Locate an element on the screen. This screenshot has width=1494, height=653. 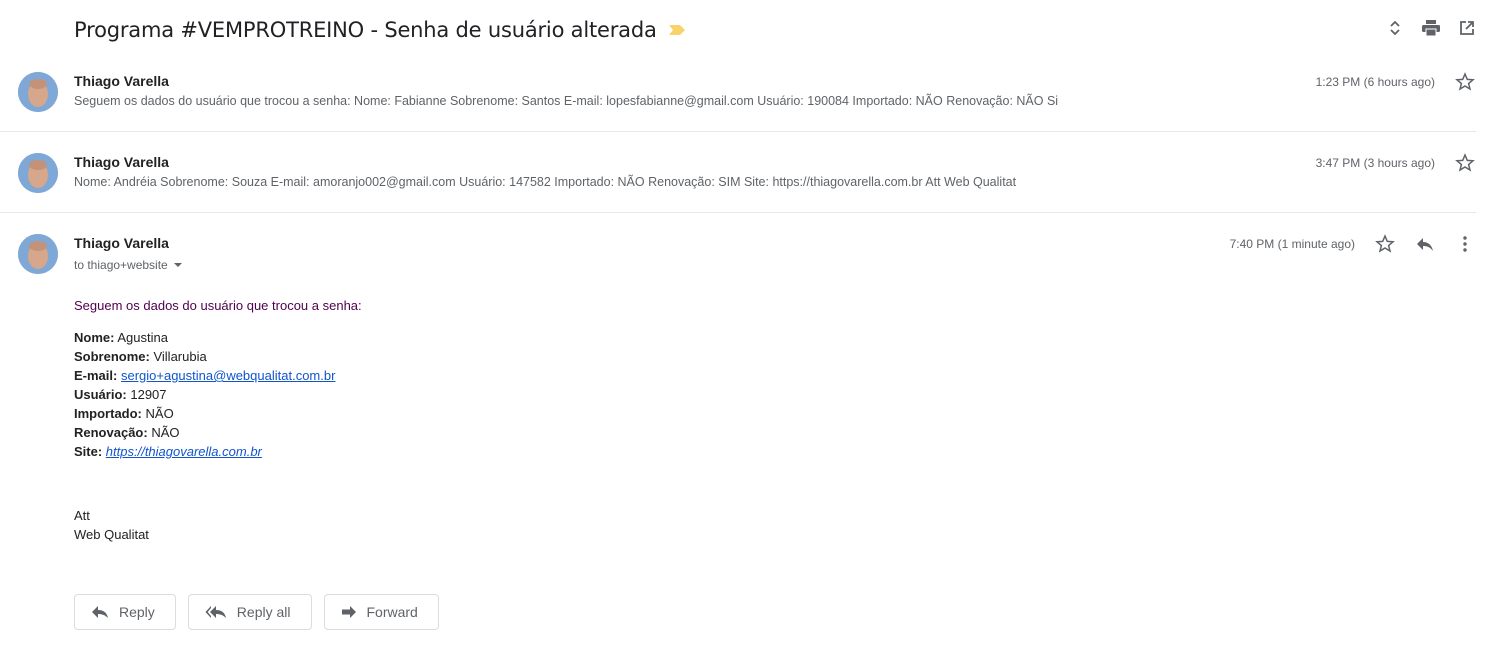
email-link: sergio+agustina@webqualitat.com.br is located at coordinates (228, 375).